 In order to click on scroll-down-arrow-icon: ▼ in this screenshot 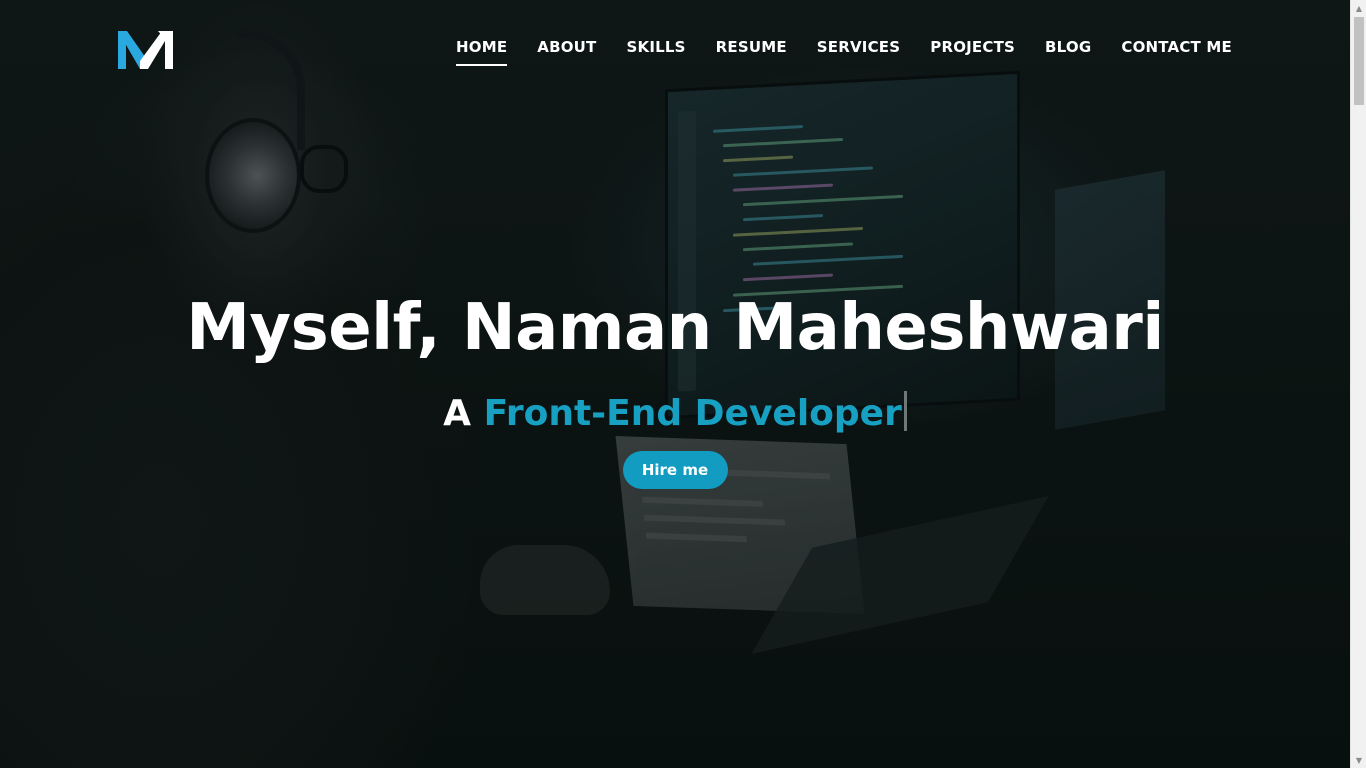, I will do `click(1358, 760)`.